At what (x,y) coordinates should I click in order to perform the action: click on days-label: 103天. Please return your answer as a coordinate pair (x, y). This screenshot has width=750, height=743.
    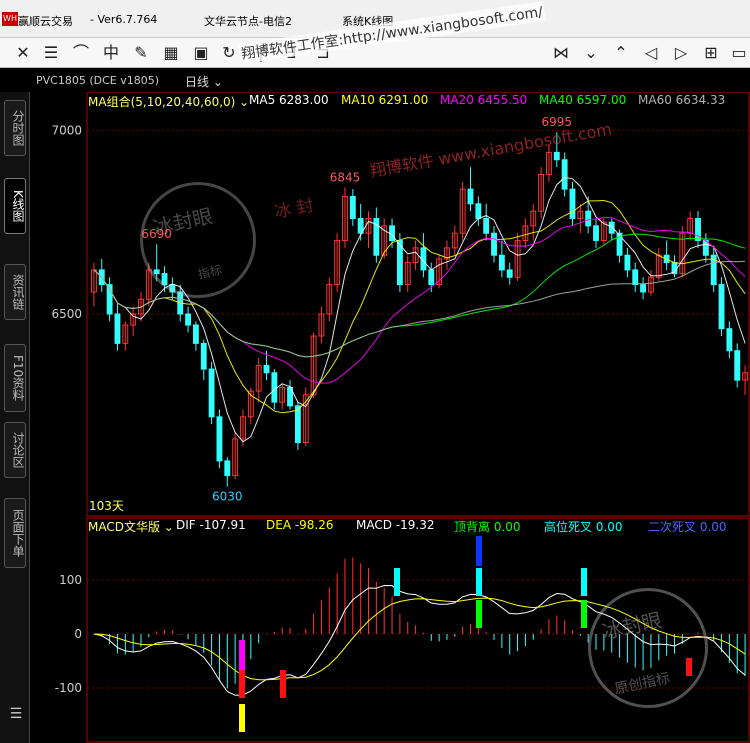
    Looking at the image, I should click on (106, 506).